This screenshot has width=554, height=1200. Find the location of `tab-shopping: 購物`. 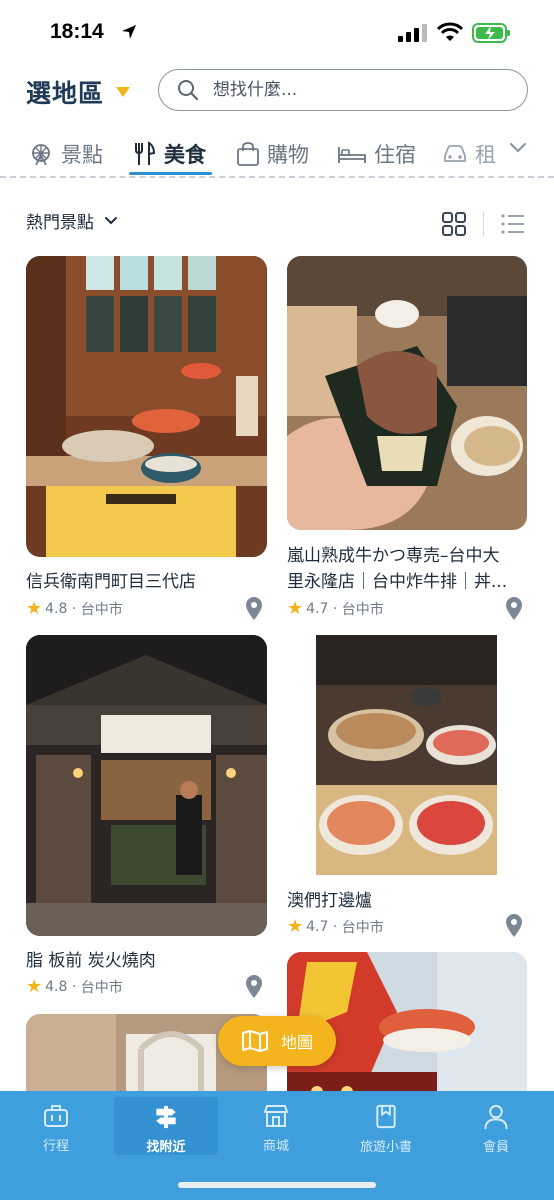

tab-shopping: 購物 is located at coordinates (272, 154).